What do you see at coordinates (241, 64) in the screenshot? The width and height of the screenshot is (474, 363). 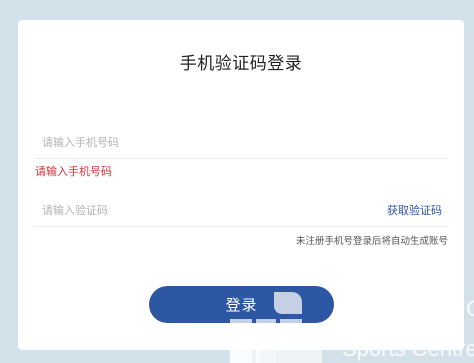 I see `page-title: 手机验证码登录` at bounding box center [241, 64].